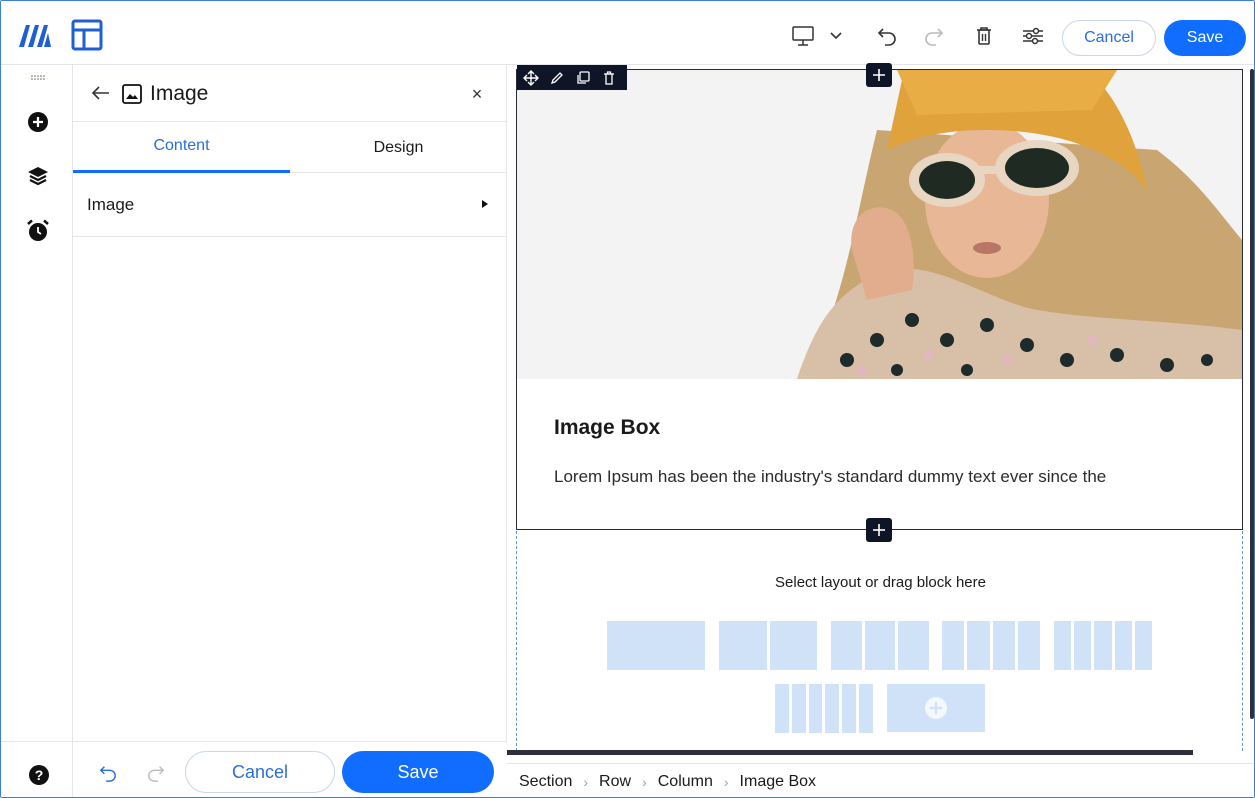 Image resolution: width=1255 pixels, height=798 pixels. I want to click on panel-title: Image, so click(179, 93).